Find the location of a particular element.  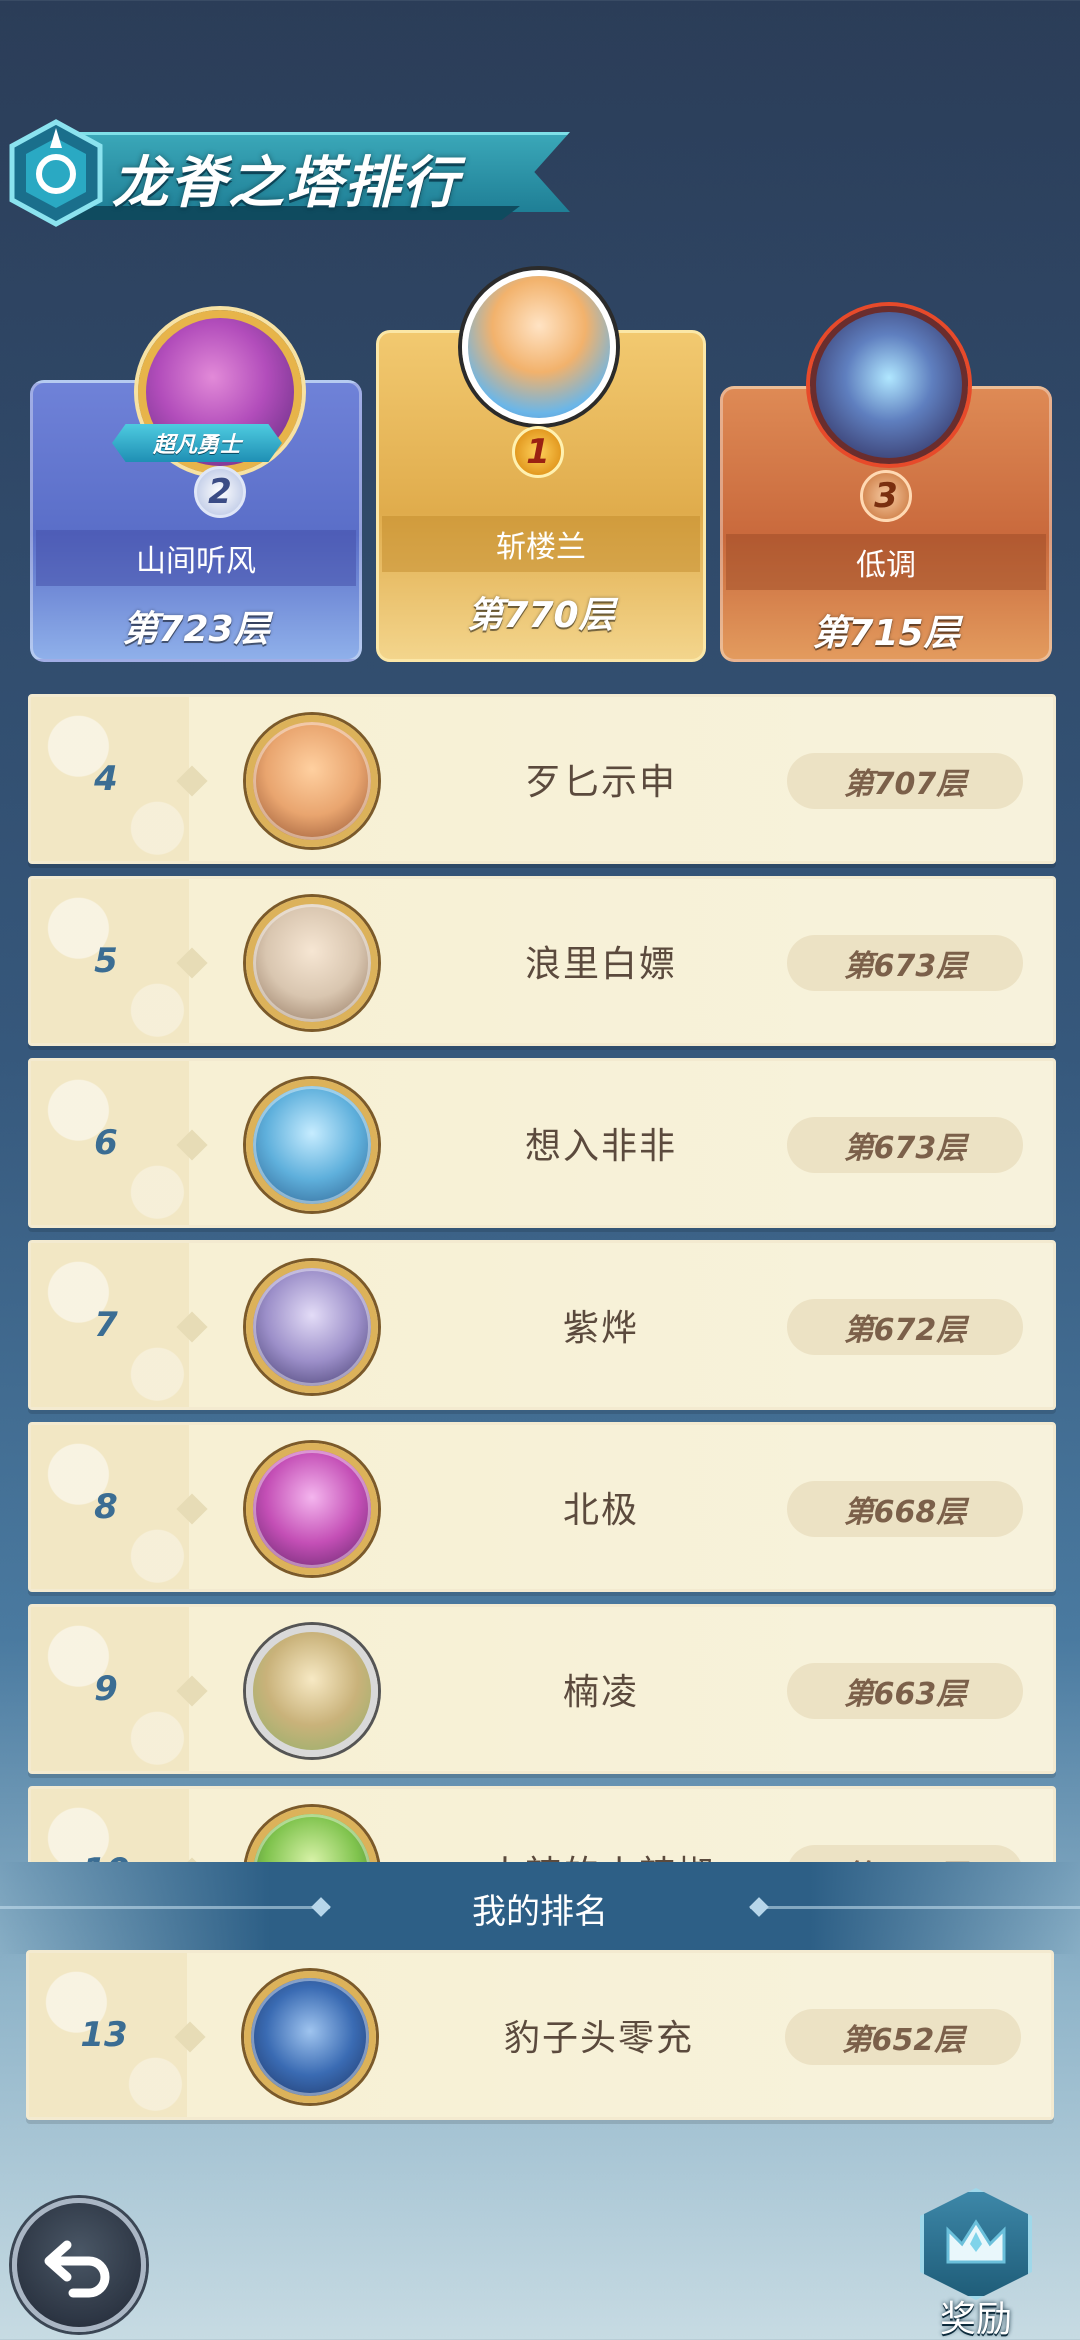

podium-rank-3: 3 低调 第715层 is located at coordinates (886, 484).